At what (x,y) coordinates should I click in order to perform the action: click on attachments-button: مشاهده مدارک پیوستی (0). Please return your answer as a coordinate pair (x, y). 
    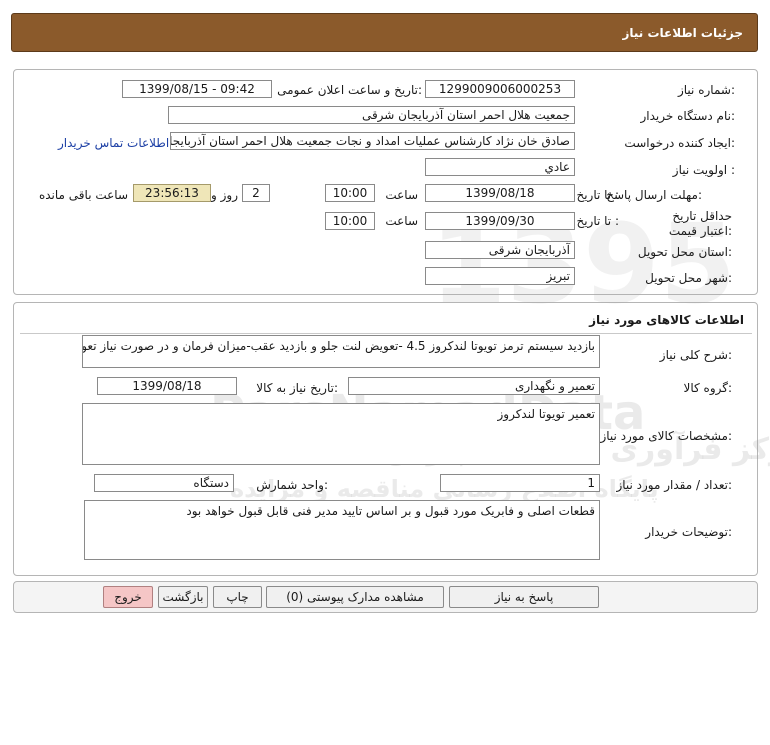
    Looking at the image, I should click on (355, 597).